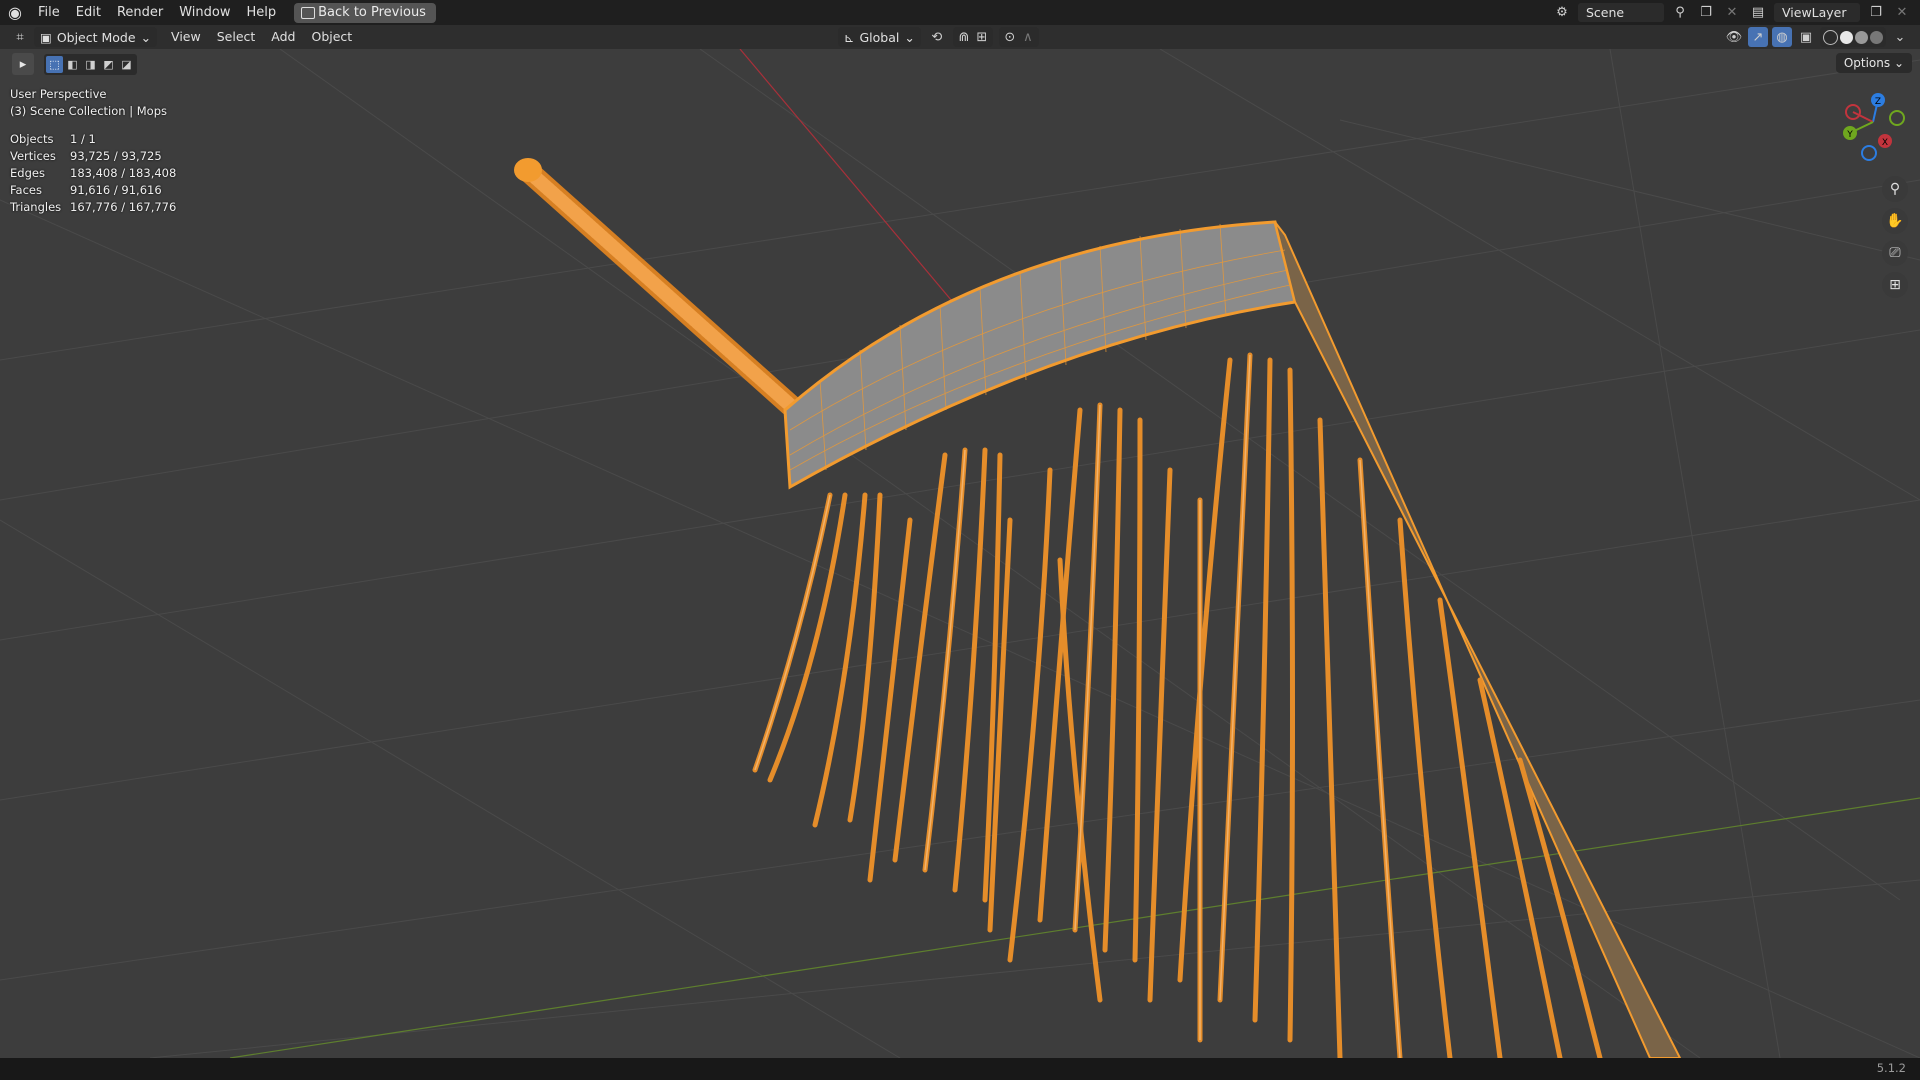 The width and height of the screenshot is (1920, 1080). I want to click on stats-row: Objects 1 / 1, so click(93, 139).